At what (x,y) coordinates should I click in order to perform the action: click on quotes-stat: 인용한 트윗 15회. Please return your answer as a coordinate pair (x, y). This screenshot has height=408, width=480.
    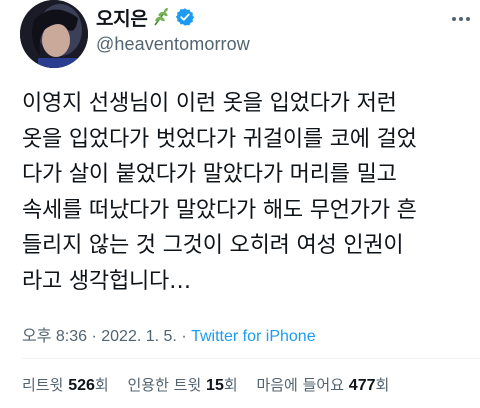
    Looking at the image, I should click on (182, 385).